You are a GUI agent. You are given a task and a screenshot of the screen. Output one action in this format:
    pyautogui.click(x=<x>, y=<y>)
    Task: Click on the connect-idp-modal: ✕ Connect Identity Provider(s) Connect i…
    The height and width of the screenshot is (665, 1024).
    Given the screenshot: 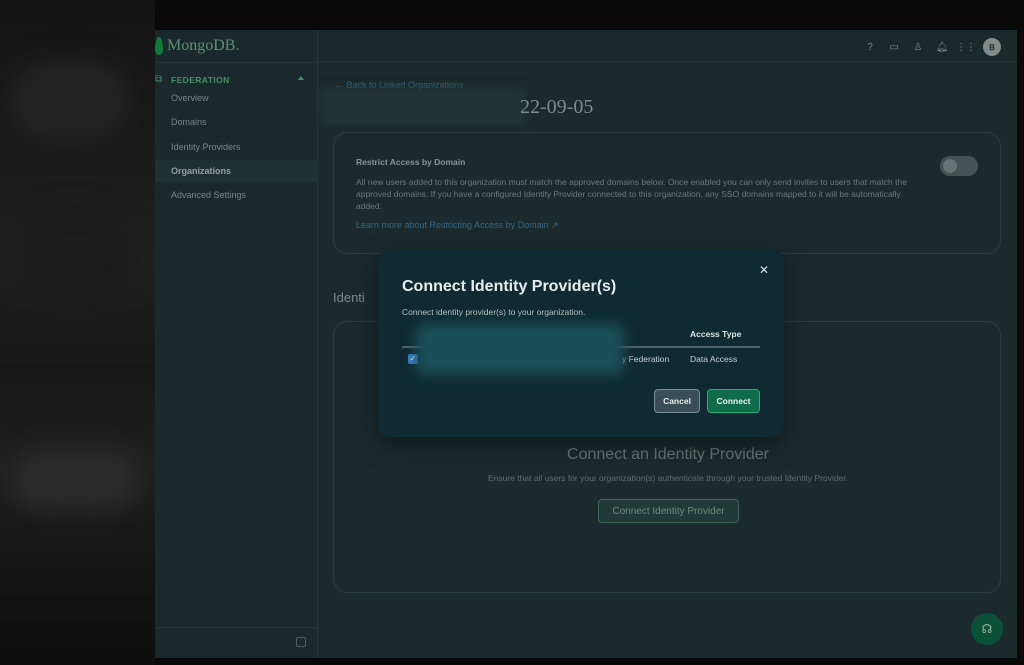 What is the action you would take?
    pyautogui.click(x=581, y=343)
    